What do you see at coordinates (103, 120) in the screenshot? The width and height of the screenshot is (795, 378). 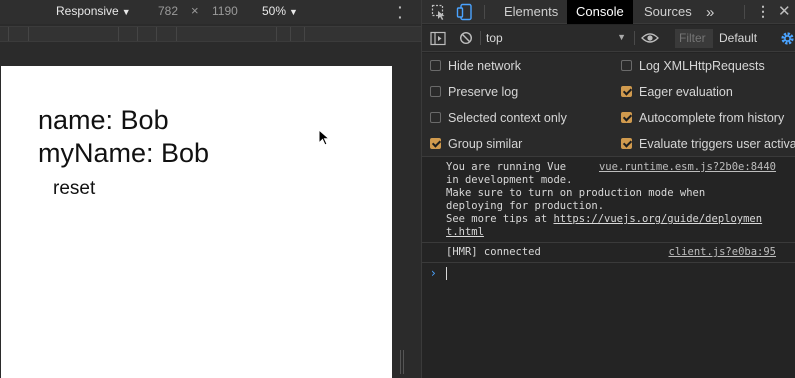 I see `name-text: name: Bob` at bounding box center [103, 120].